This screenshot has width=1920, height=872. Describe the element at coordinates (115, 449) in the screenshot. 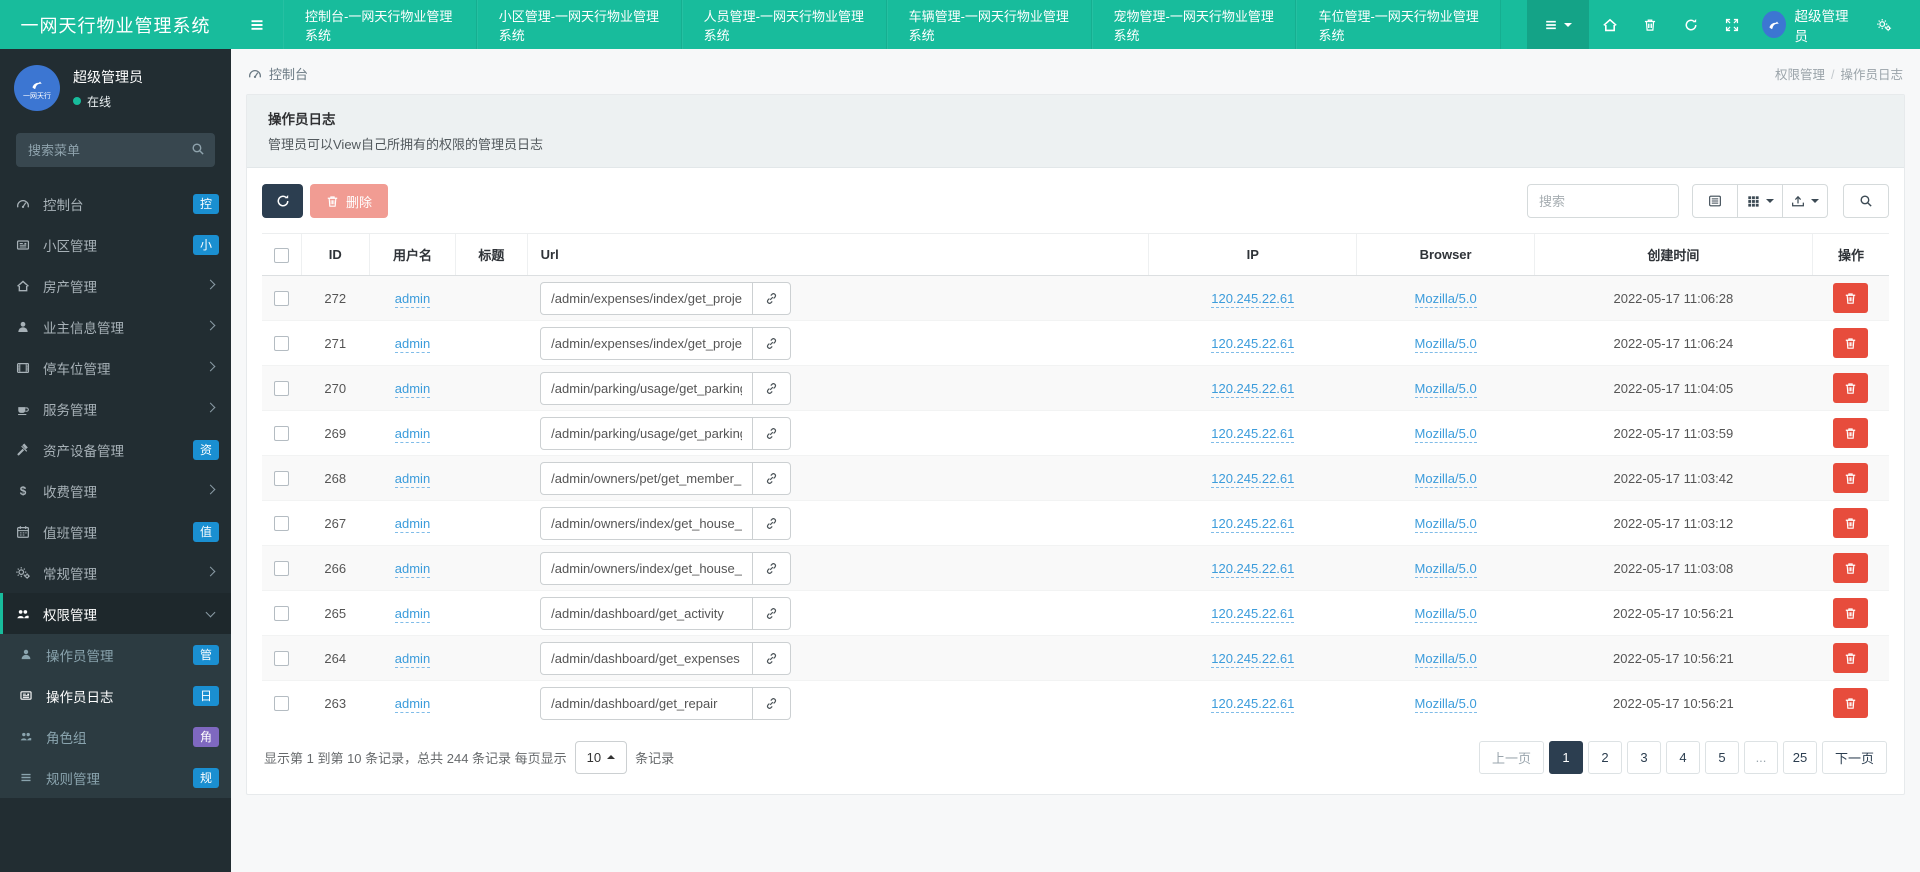

I see `sidebar-item-assets: 资产设备管理资` at that location.